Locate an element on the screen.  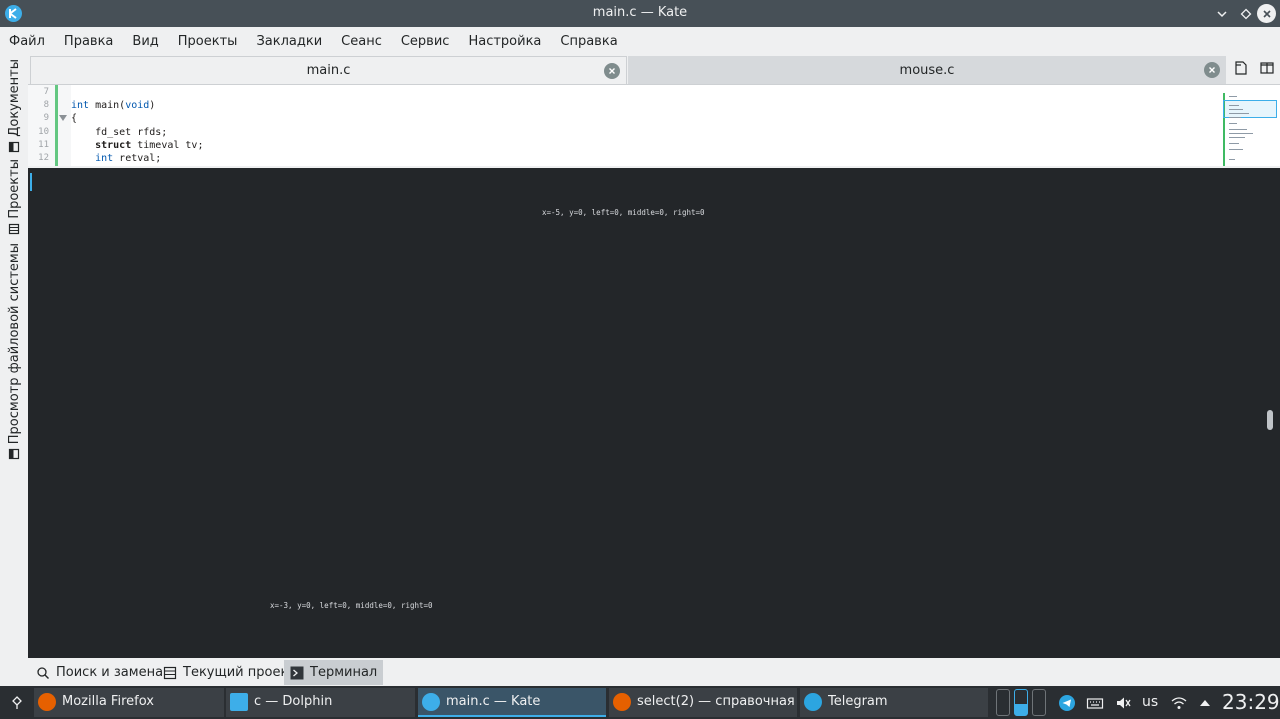
terminal-output-line: x=-3, y=0, left=0, middle=0, right=0 is located at coordinates (351, 605).